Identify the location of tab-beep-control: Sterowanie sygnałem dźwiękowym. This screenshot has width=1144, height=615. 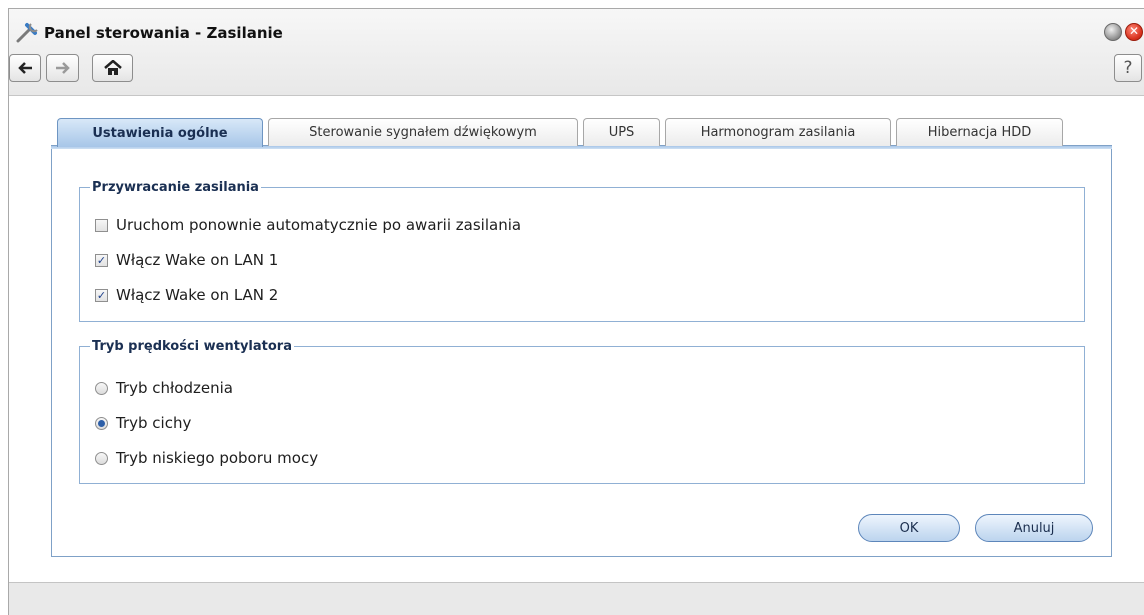
(423, 132).